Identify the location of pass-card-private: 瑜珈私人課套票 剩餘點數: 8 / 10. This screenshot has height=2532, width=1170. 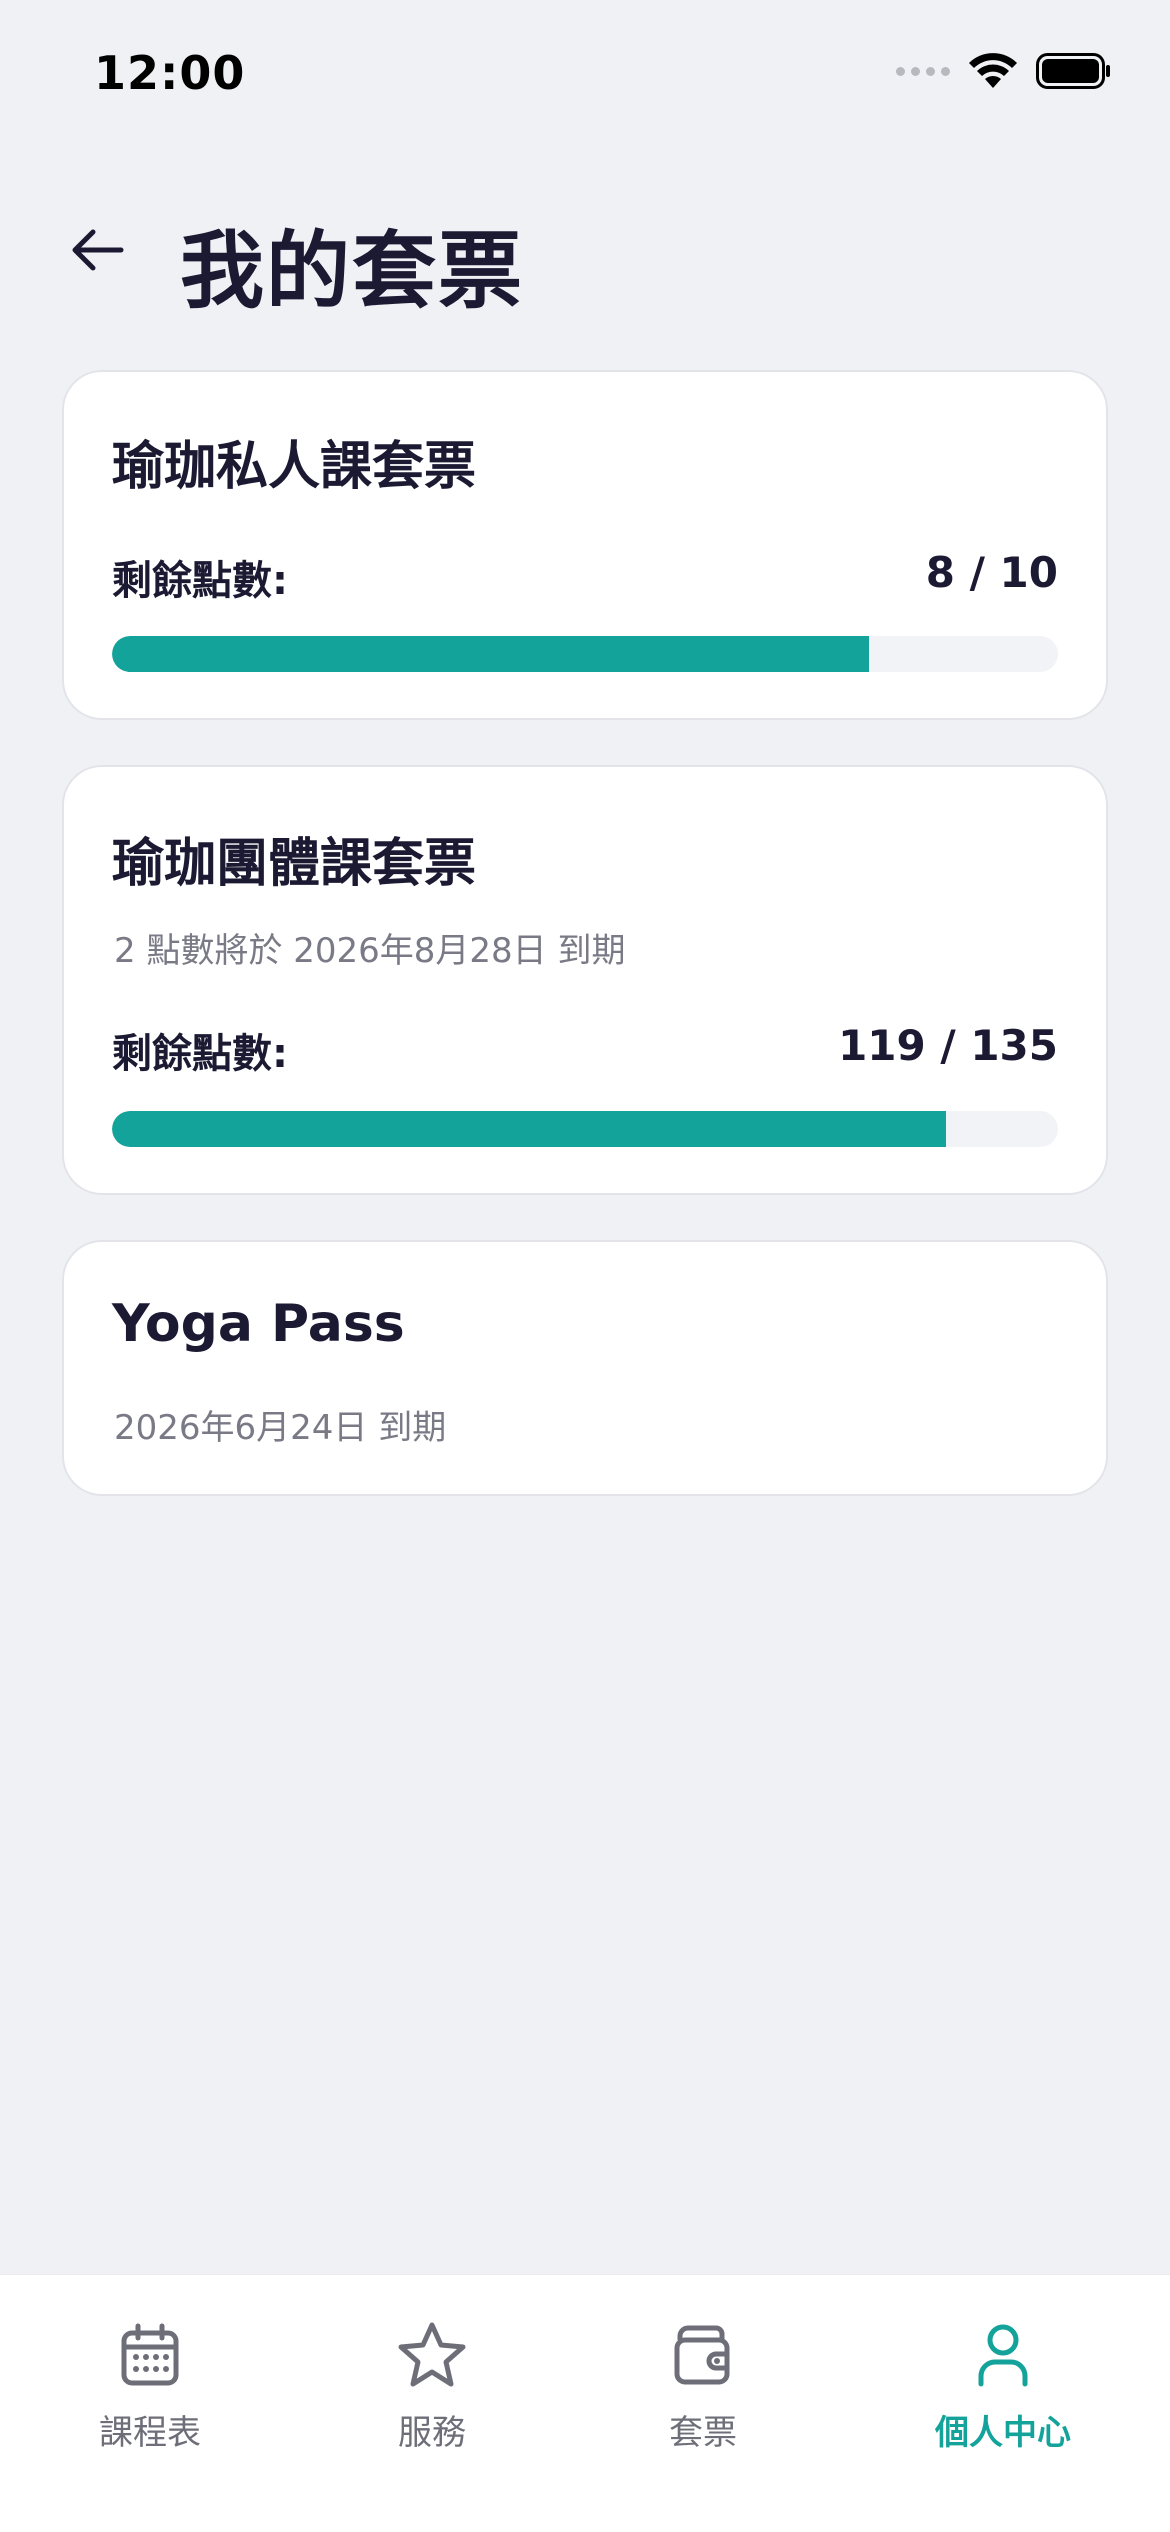
(585, 545).